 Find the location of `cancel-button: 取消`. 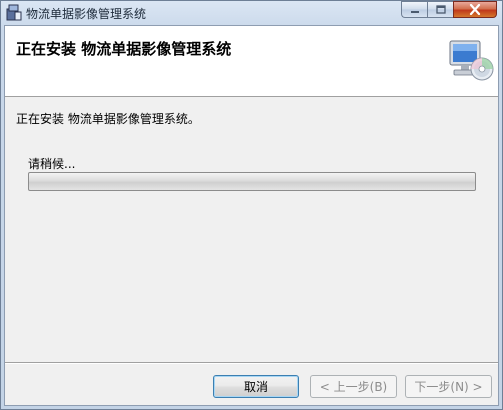

cancel-button: 取消 is located at coordinates (256, 386).